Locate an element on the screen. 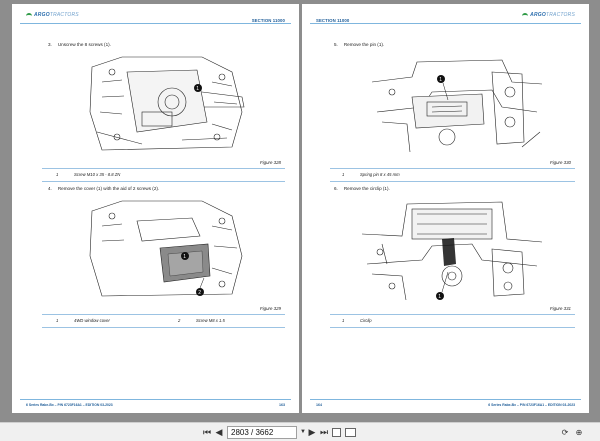  page-number: 163 is located at coordinates (282, 405).